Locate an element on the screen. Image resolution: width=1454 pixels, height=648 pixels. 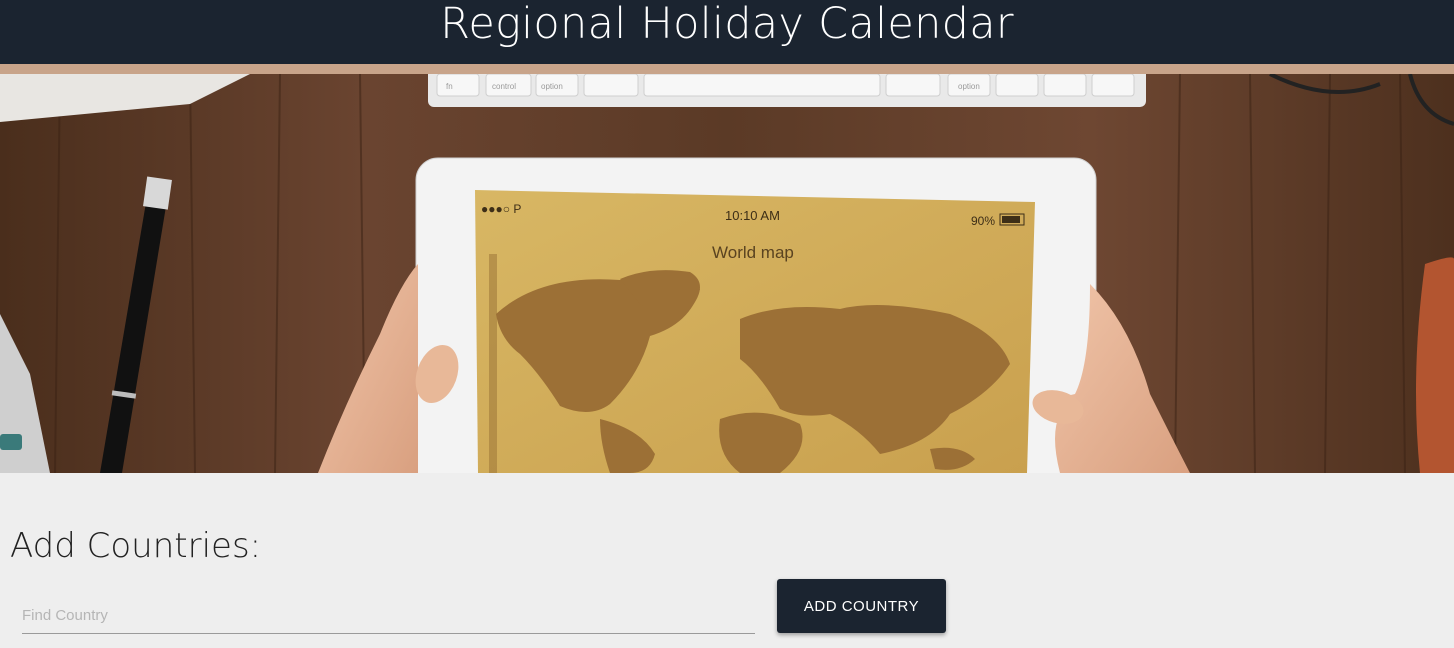
keyboard-shape: fn control option option is located at coordinates (787, 90).